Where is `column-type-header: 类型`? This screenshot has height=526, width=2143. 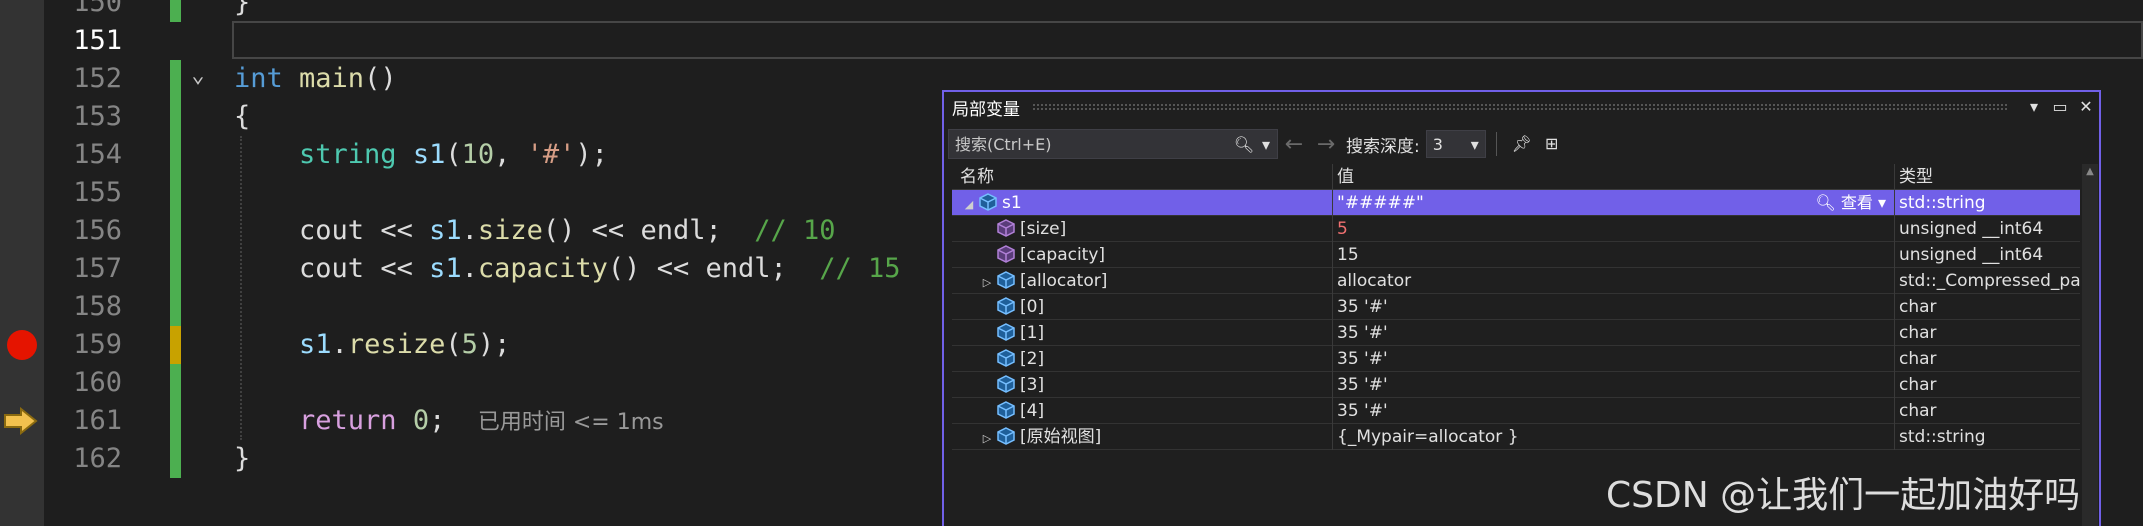
column-type-header: 类型 is located at coordinates (1987, 177).